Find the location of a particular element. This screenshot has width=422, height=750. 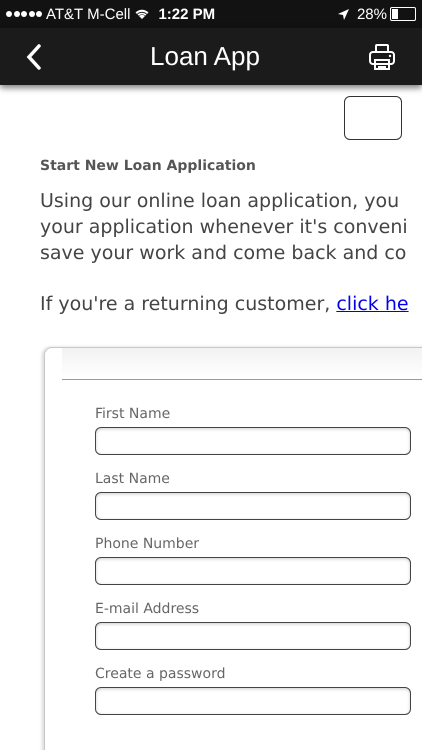

empty-button is located at coordinates (373, 118).